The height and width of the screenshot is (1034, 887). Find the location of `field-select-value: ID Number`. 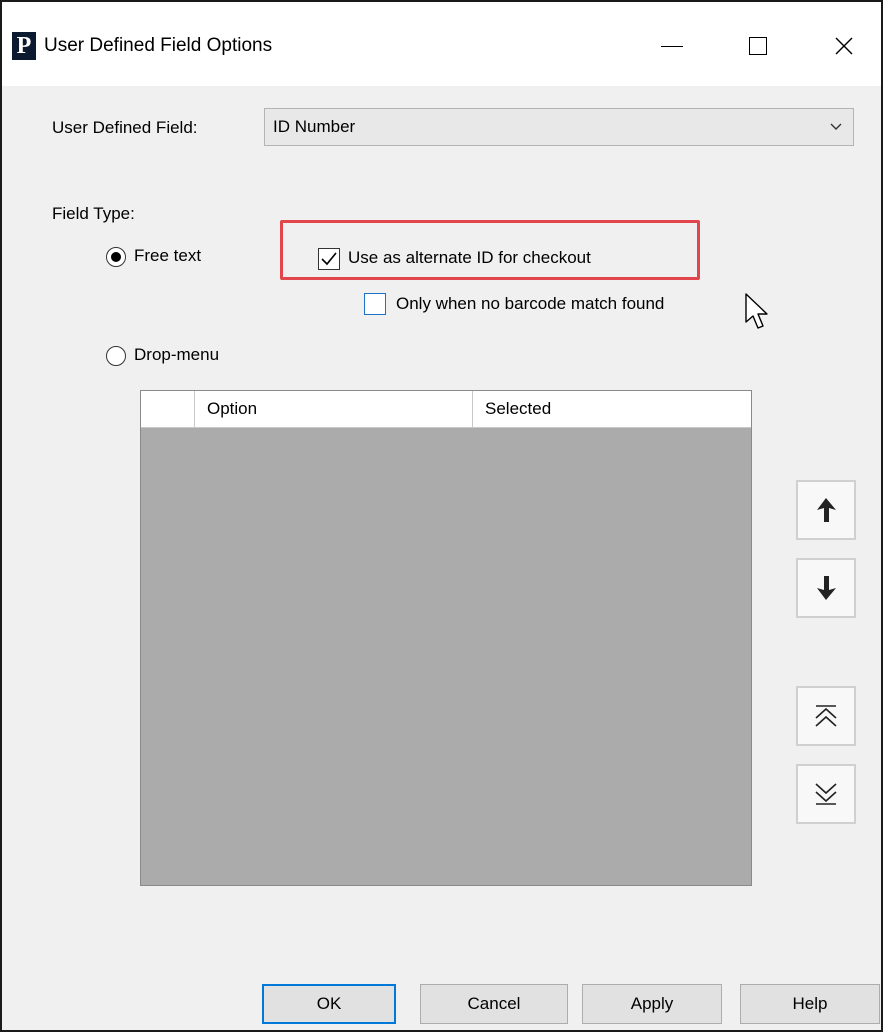

field-select-value: ID Number is located at coordinates (314, 126).